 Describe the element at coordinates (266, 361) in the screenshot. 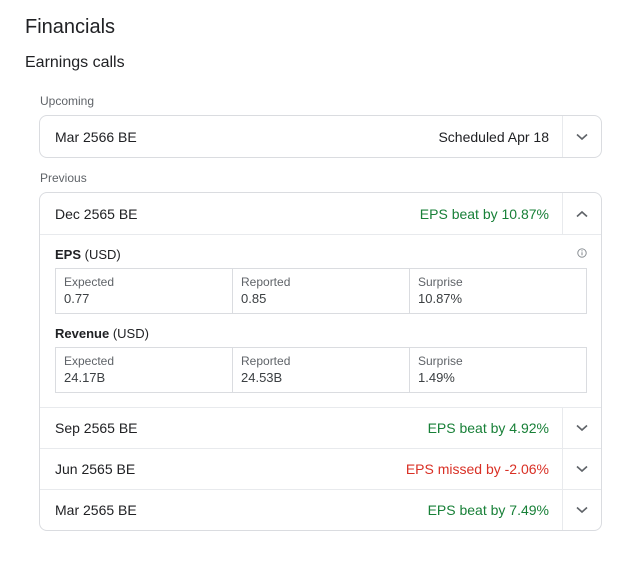

I see `revenue-reported-label: Reported` at that location.